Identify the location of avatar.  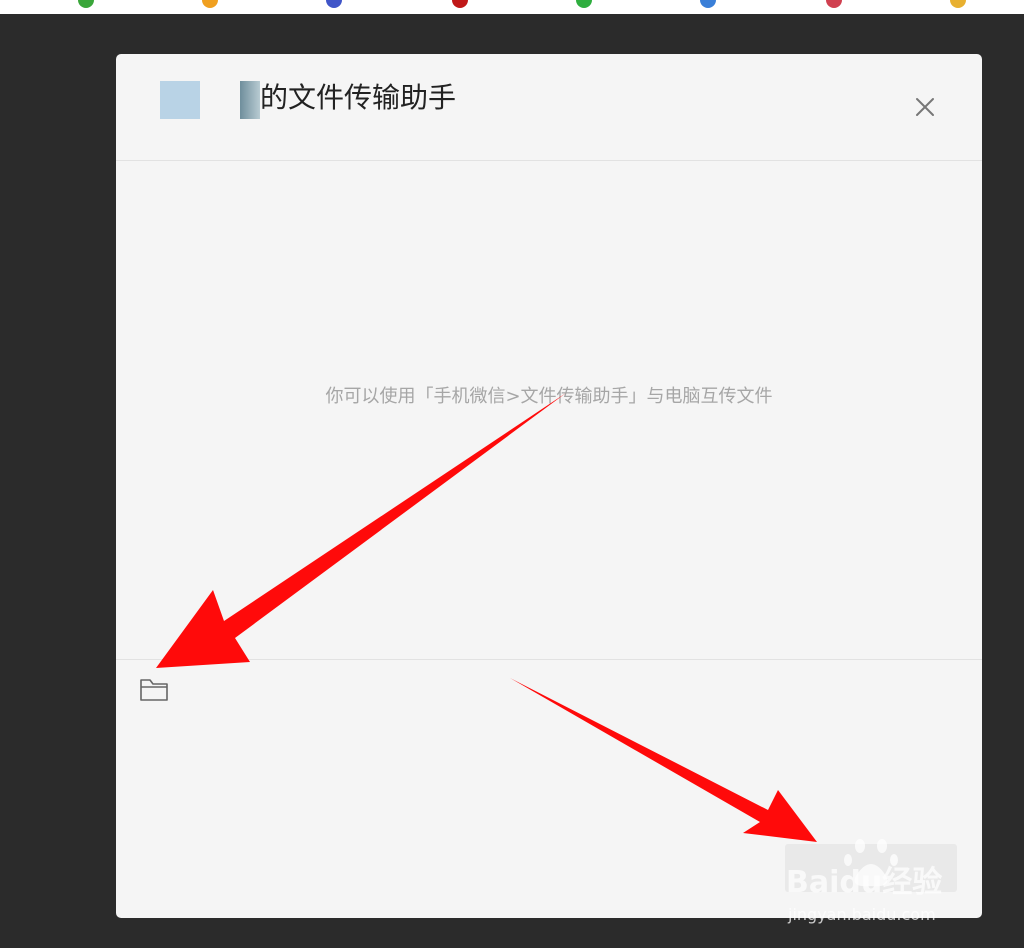
(180, 100).